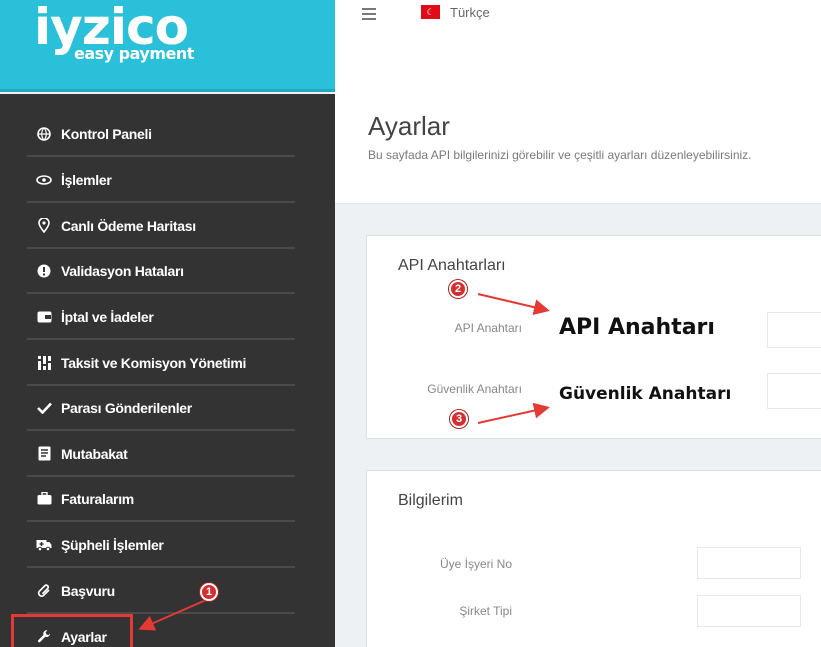 The width and height of the screenshot is (821, 647). I want to click on step-marker-3: 3, so click(459, 419).